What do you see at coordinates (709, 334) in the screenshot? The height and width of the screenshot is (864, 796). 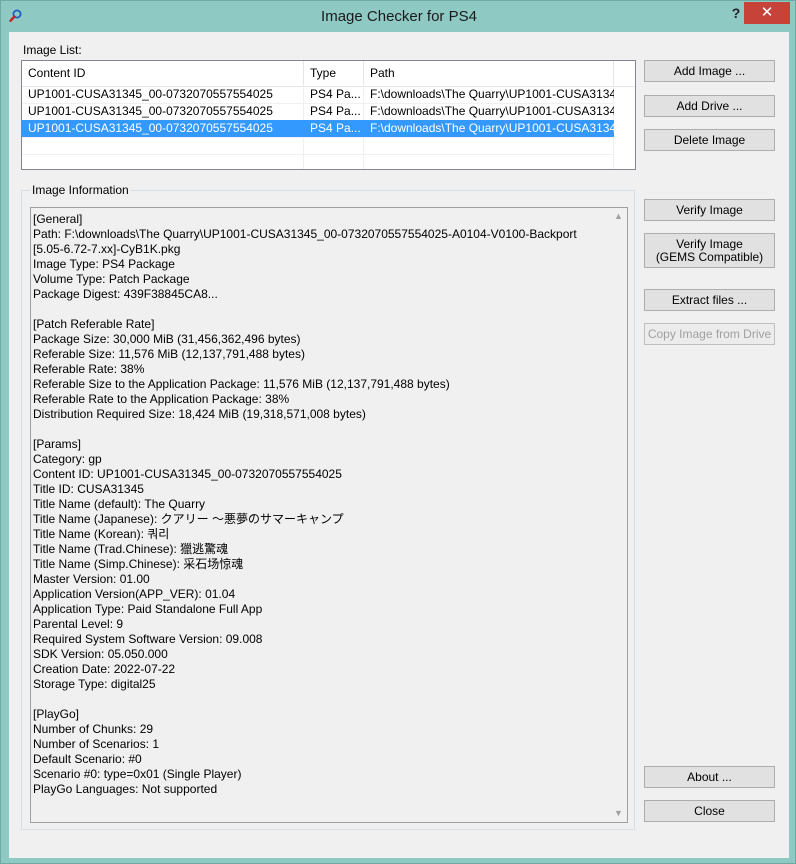 I see `copy-image-from-drive-button: Copy Image from Drive` at bounding box center [709, 334].